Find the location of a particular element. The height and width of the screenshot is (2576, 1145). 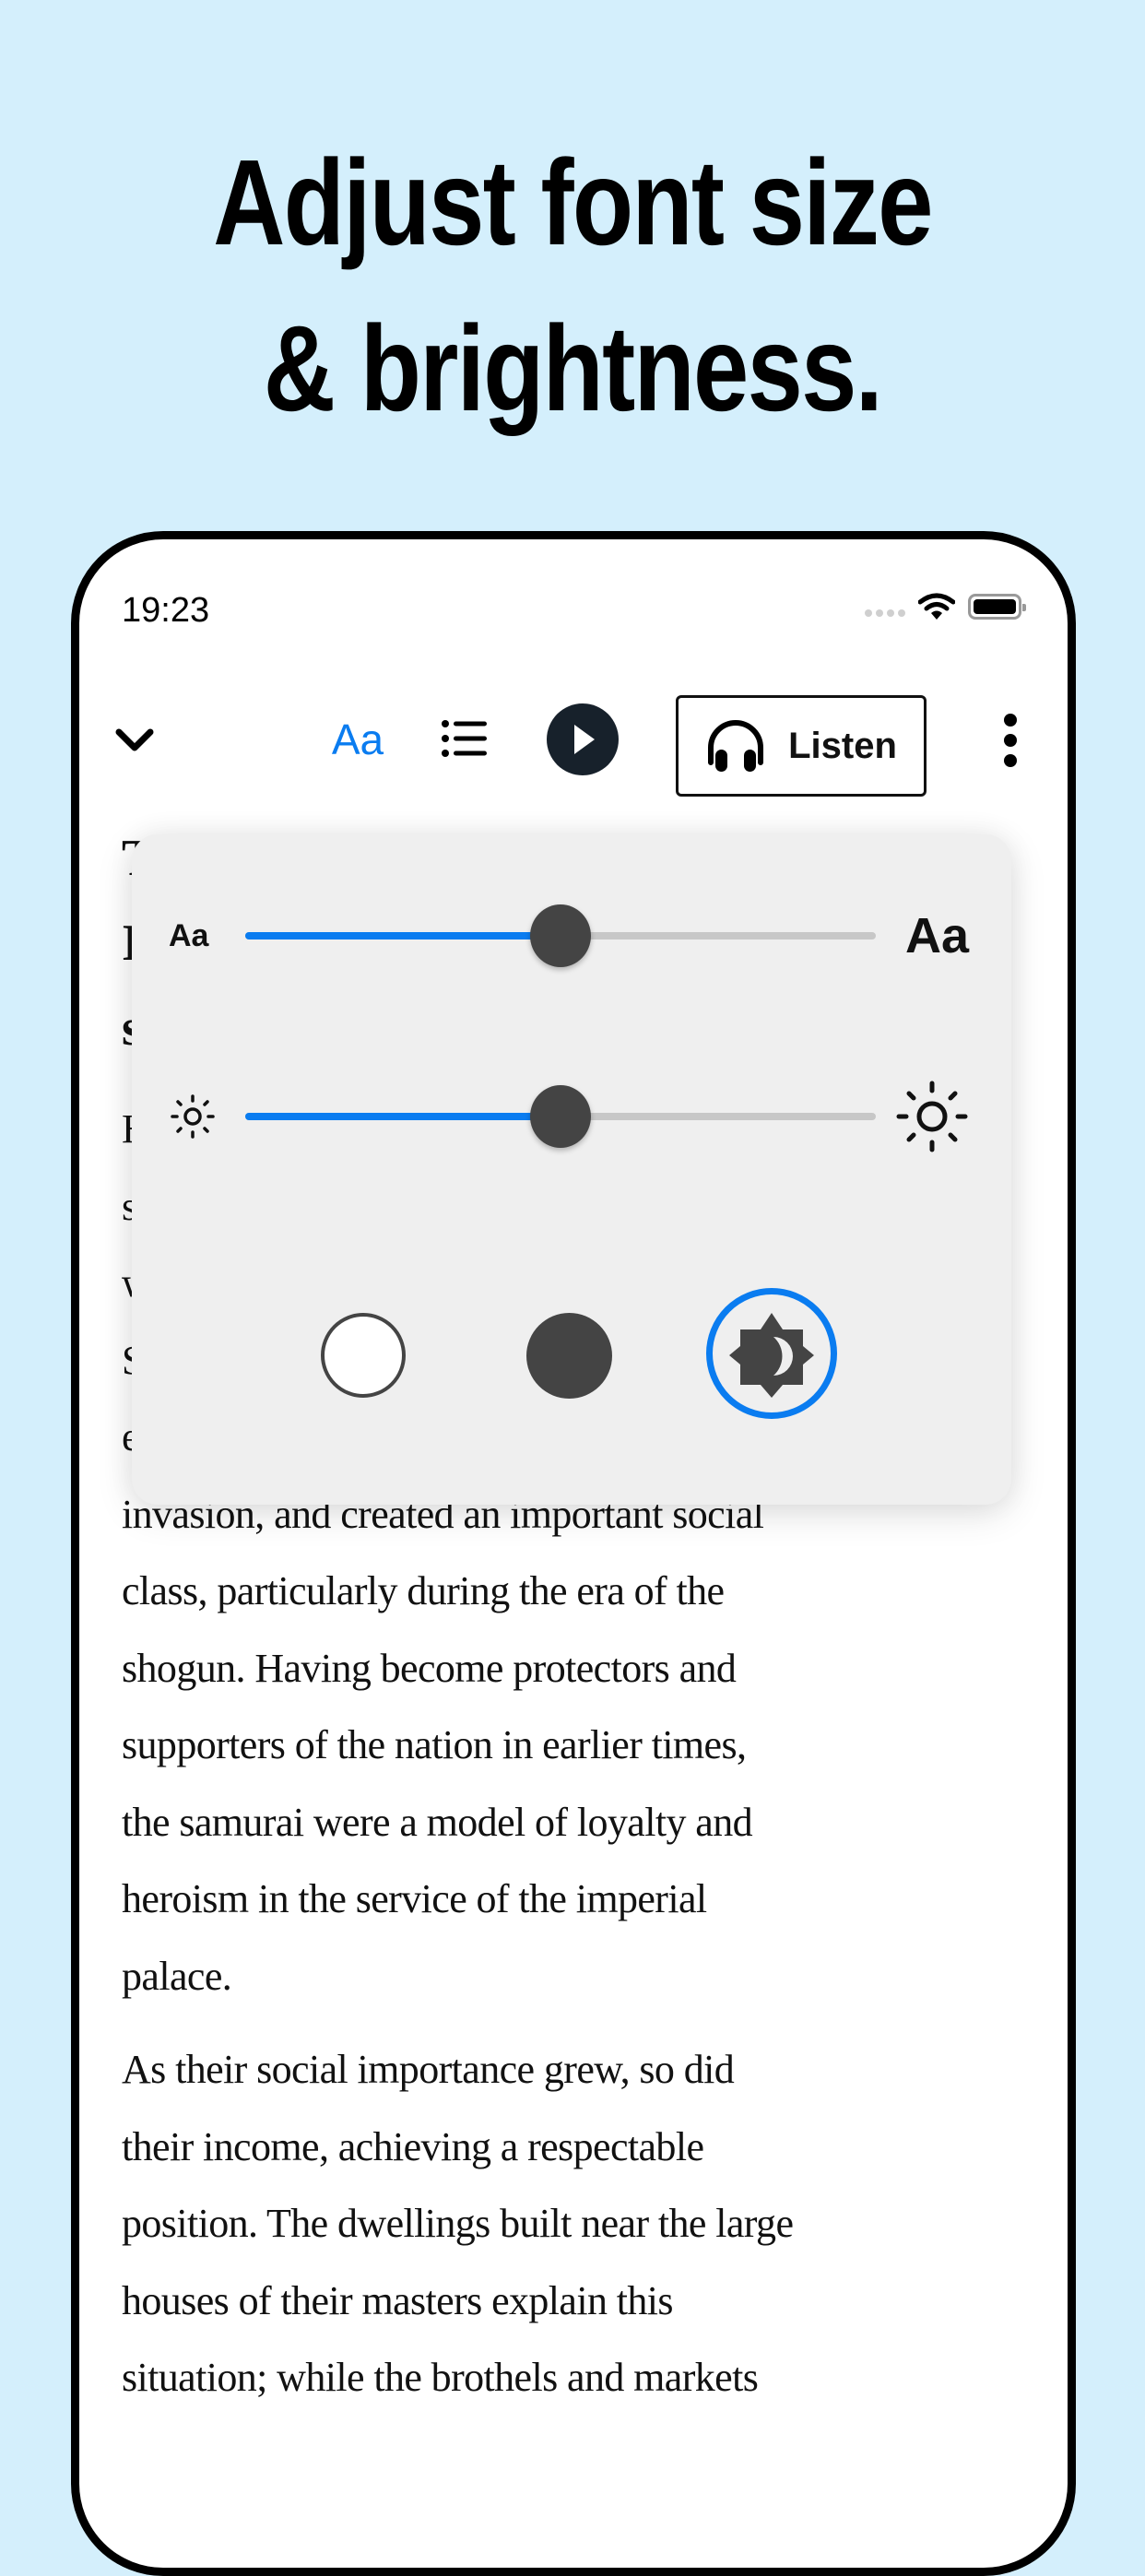

status-time: 19:23 is located at coordinates (166, 610).